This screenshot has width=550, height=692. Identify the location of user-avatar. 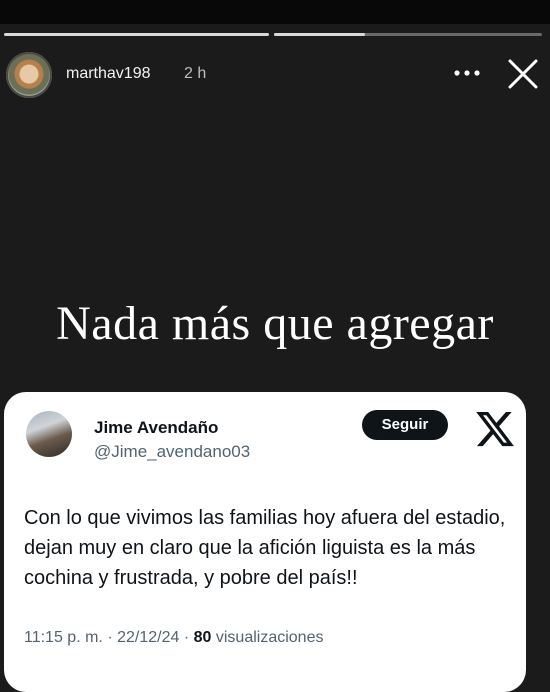
(29, 75).